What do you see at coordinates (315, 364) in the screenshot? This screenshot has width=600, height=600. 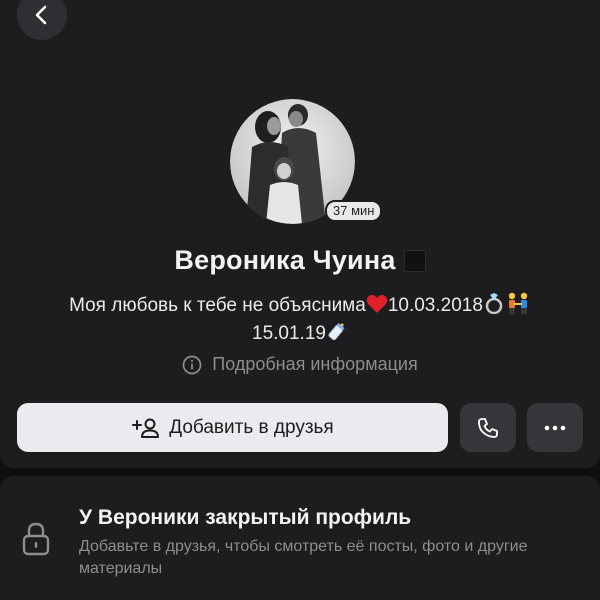 I see `details-label: Подробная информация` at bounding box center [315, 364].